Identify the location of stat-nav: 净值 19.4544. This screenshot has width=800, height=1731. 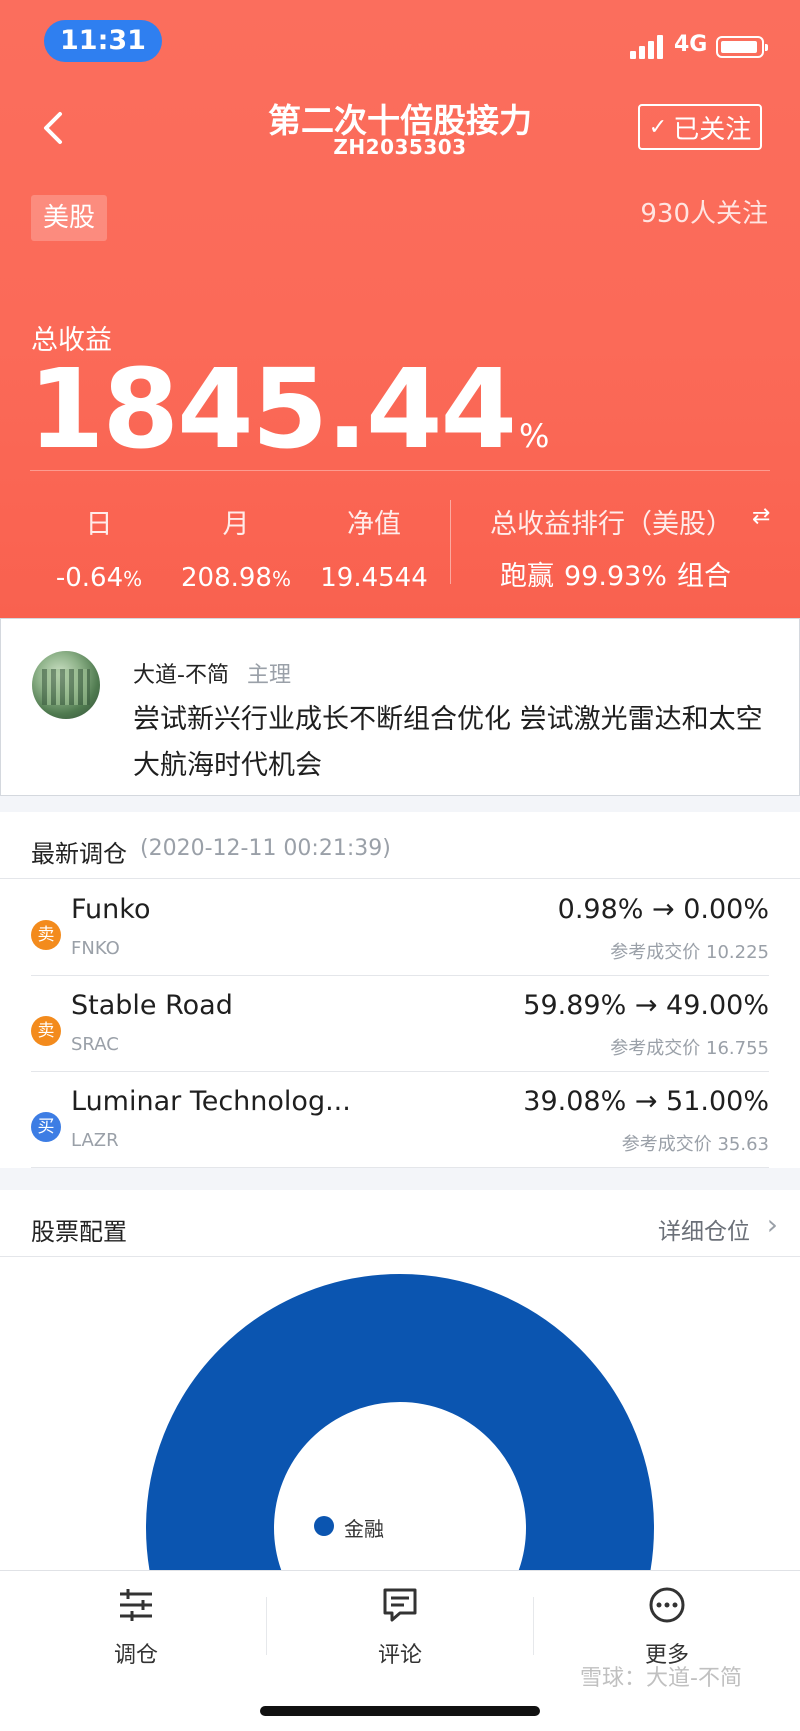
(374, 551).